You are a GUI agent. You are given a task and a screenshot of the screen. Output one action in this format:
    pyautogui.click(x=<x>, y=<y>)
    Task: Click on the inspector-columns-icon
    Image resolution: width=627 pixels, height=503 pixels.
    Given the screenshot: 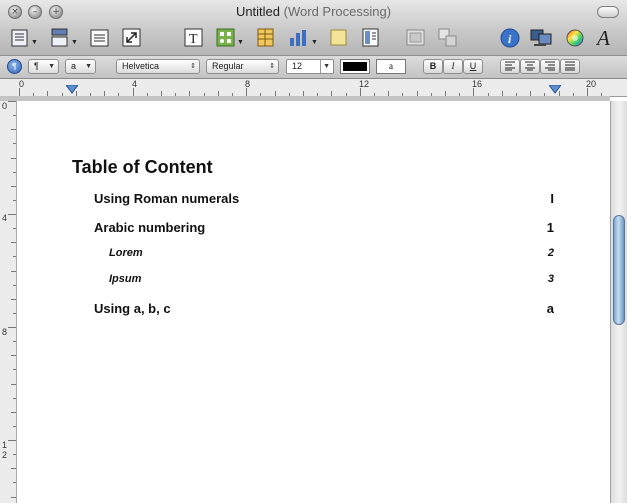 What is the action you would take?
    pyautogui.click(x=371, y=38)
    